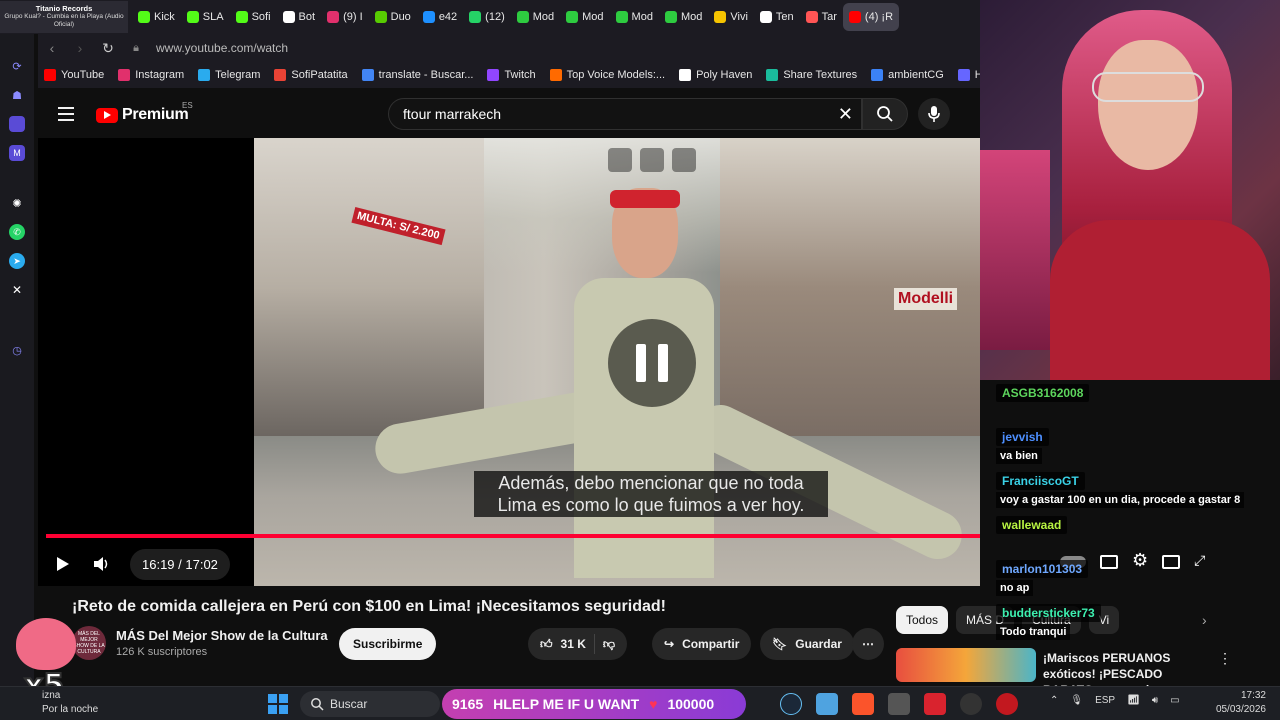 Image resolution: width=1280 pixels, height=720 pixels. Describe the element at coordinates (222, 48) in the screenshot. I see `url-field: www.youtube.com/watch` at that location.